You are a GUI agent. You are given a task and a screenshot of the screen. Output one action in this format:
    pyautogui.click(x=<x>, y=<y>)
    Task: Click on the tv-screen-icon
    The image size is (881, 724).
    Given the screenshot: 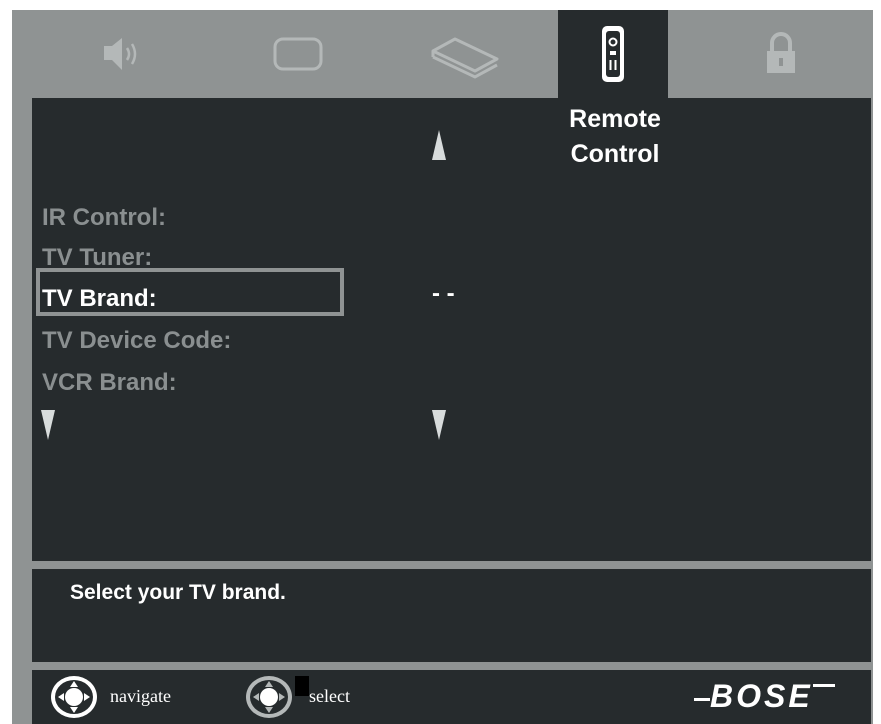 What is the action you would take?
    pyautogui.click(x=298, y=54)
    